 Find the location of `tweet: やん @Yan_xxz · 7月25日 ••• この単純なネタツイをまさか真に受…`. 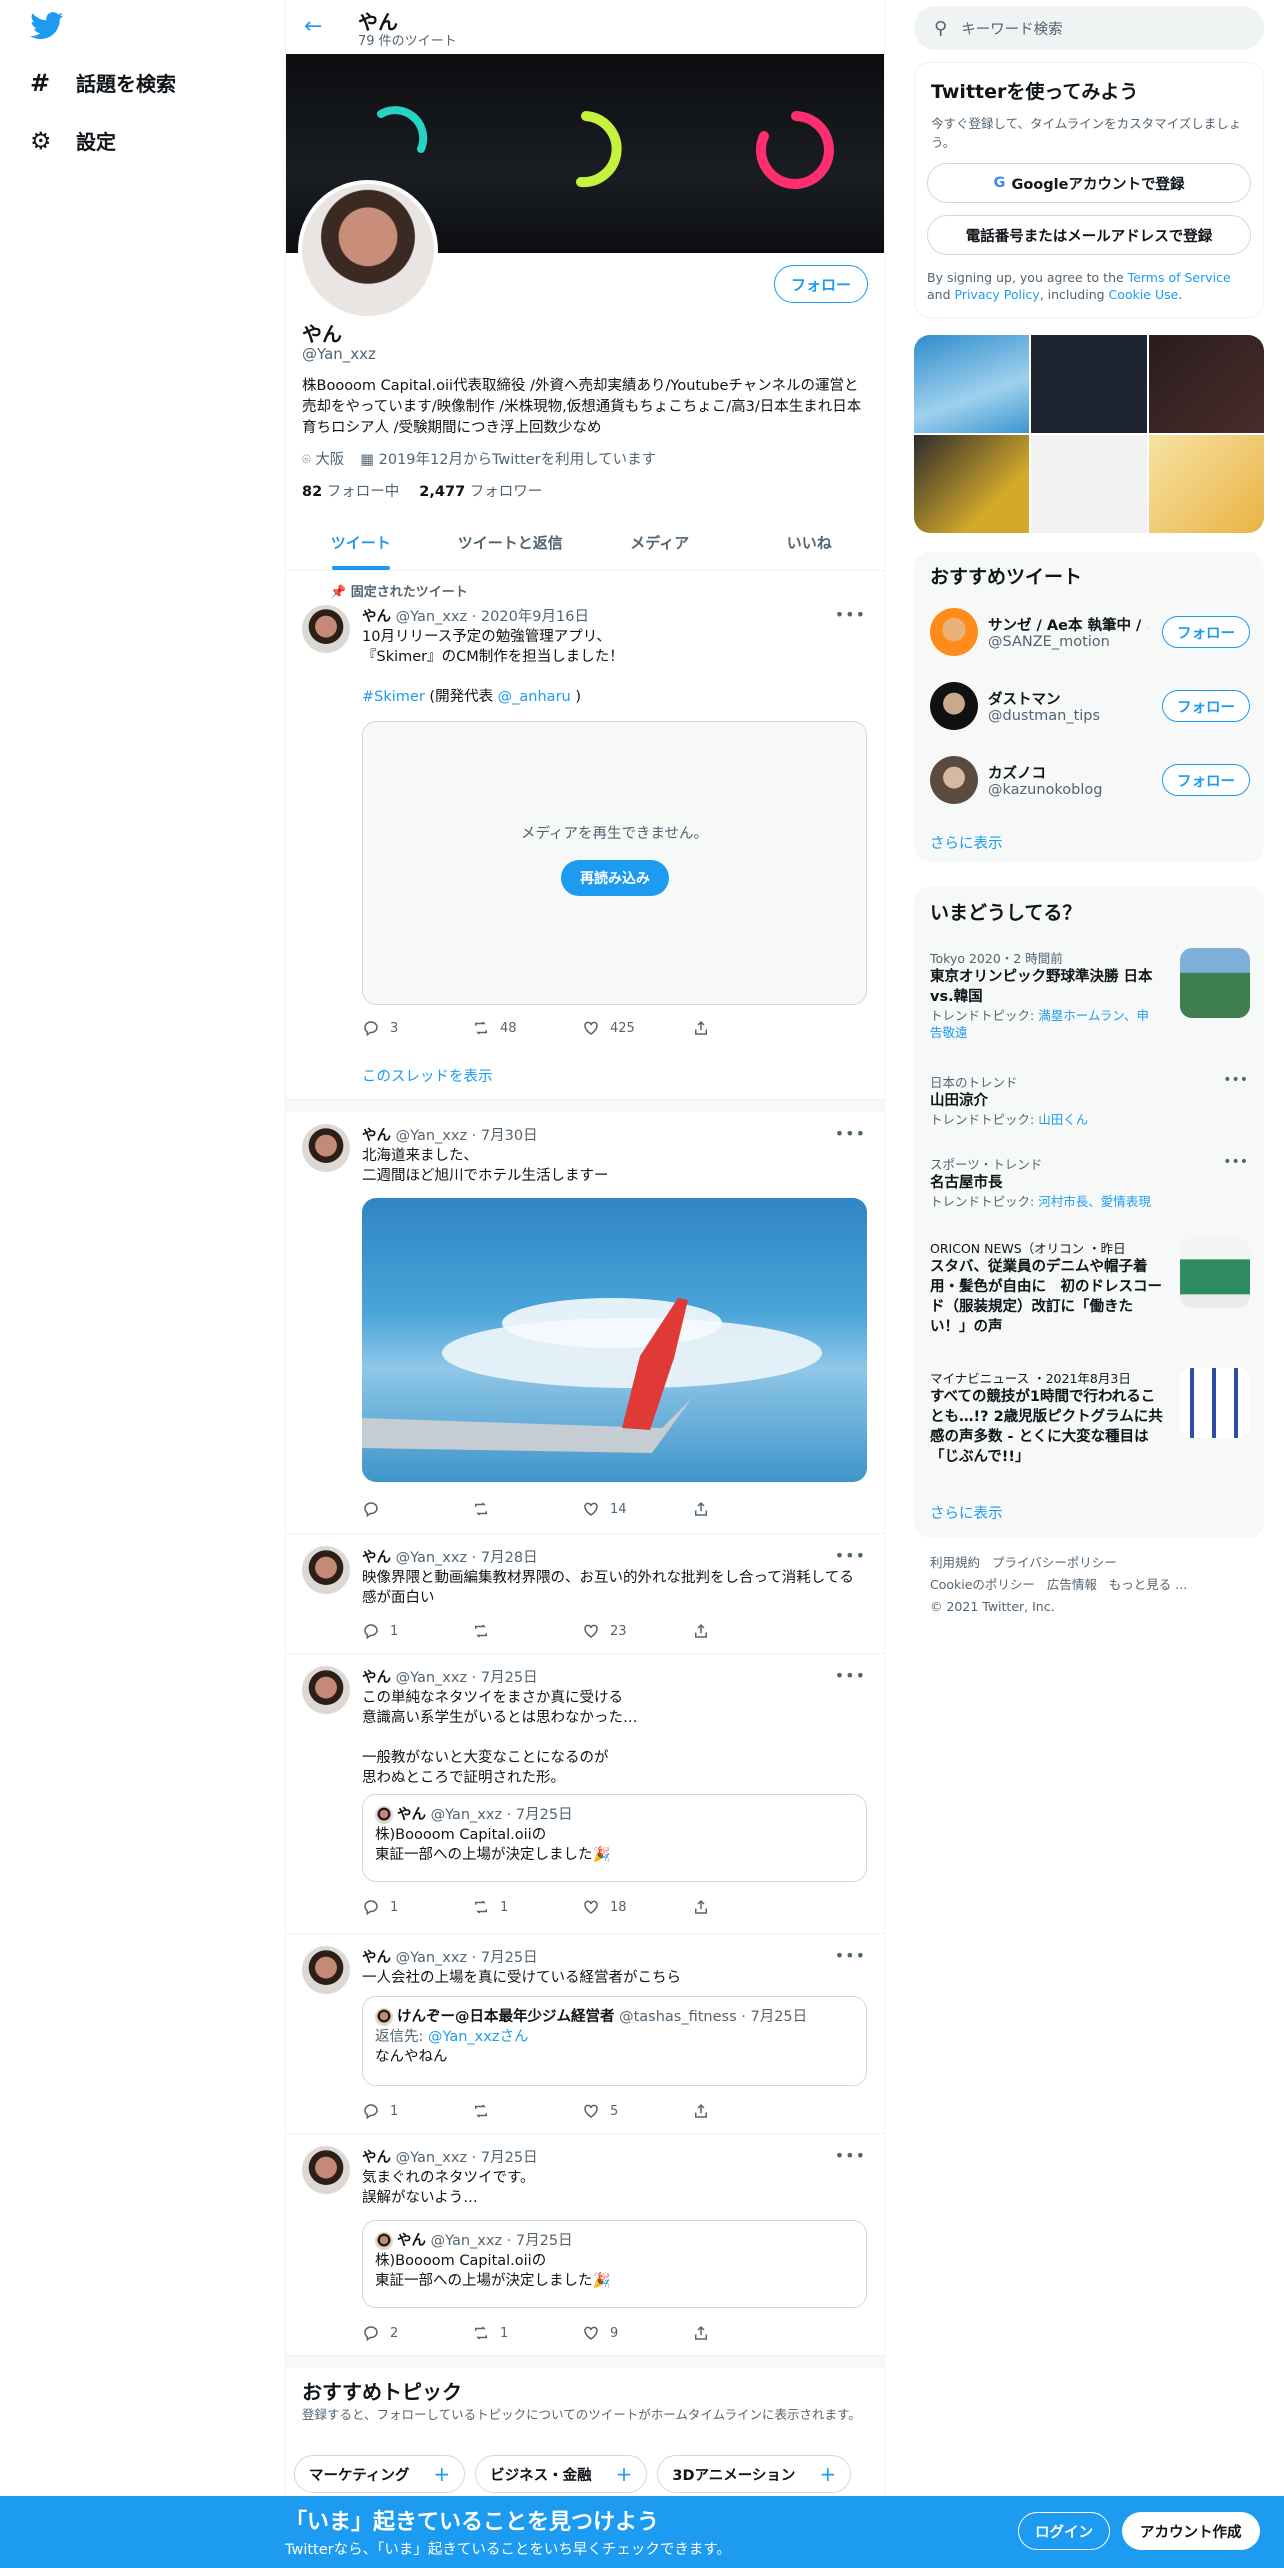

tweet: やん @Yan_xxz · 7月25日 ••• この単純なネタツイをまさか真に受… is located at coordinates (585, 1794).